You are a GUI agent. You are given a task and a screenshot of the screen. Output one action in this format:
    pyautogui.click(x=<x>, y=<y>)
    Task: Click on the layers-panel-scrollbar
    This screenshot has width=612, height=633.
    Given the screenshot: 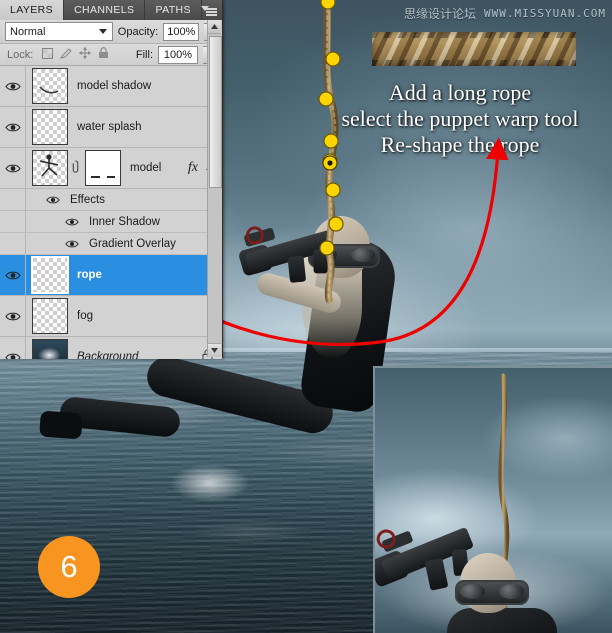 What is the action you would take?
    pyautogui.click(x=214, y=188)
    